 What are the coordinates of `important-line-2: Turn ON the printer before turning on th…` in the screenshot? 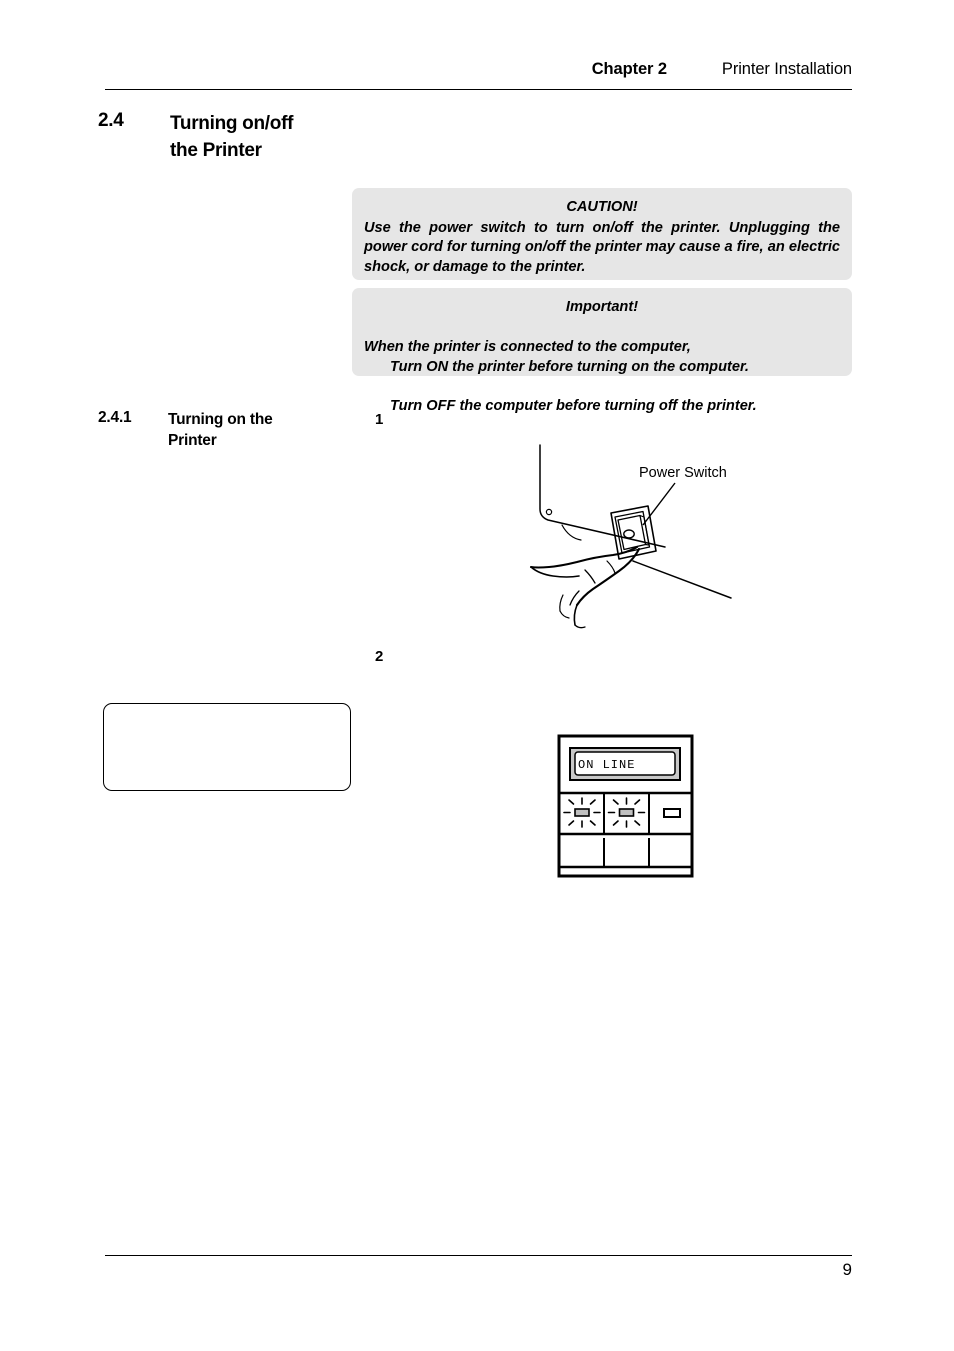 It's located at (569, 366).